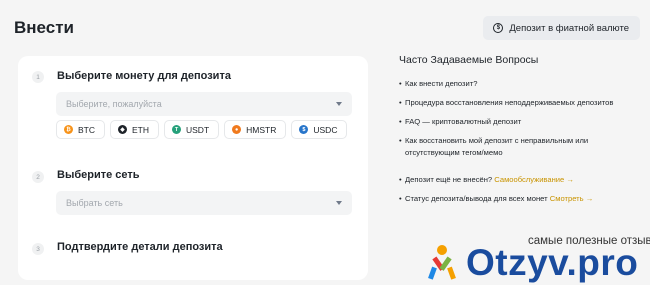 This screenshot has width=650, height=285. I want to click on coin-chip-label: USDT, so click(198, 129).